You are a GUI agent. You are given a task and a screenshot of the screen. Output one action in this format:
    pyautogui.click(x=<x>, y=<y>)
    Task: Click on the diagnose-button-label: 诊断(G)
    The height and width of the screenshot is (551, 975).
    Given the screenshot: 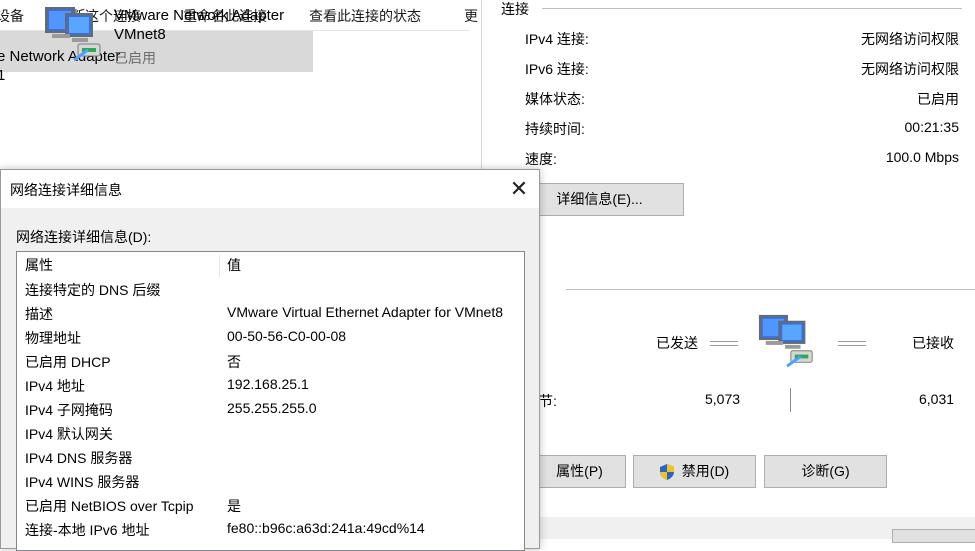 What is the action you would take?
    pyautogui.click(x=825, y=471)
    